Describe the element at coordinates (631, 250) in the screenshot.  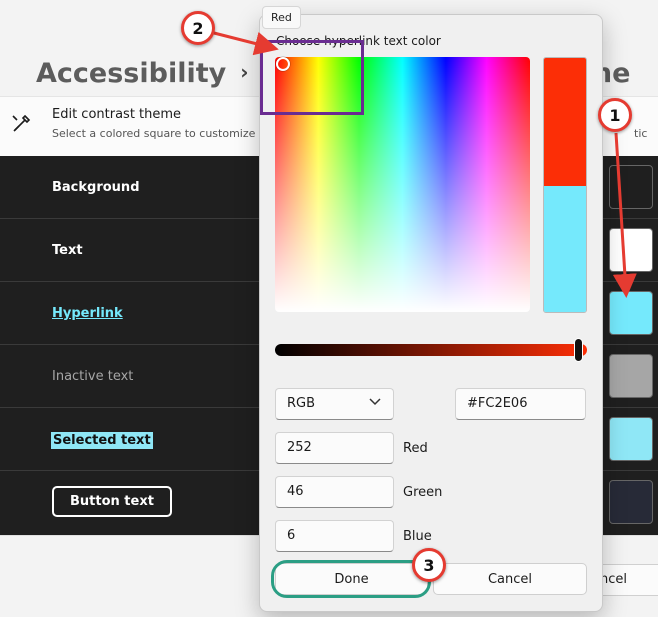
I see `swatch-text` at that location.